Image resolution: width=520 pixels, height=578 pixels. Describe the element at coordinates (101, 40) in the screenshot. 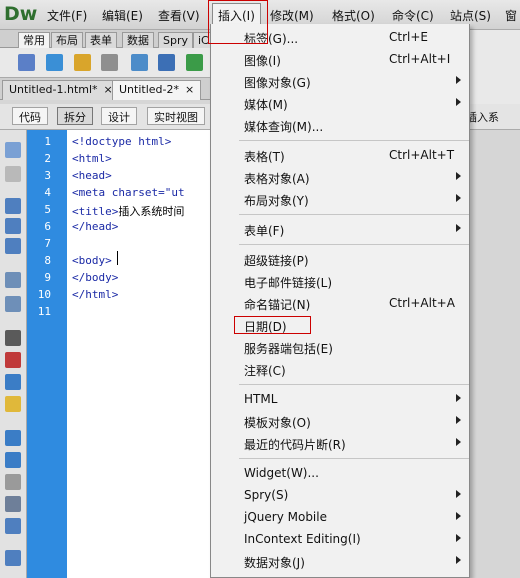

I see `tab-forms: 表单` at that location.